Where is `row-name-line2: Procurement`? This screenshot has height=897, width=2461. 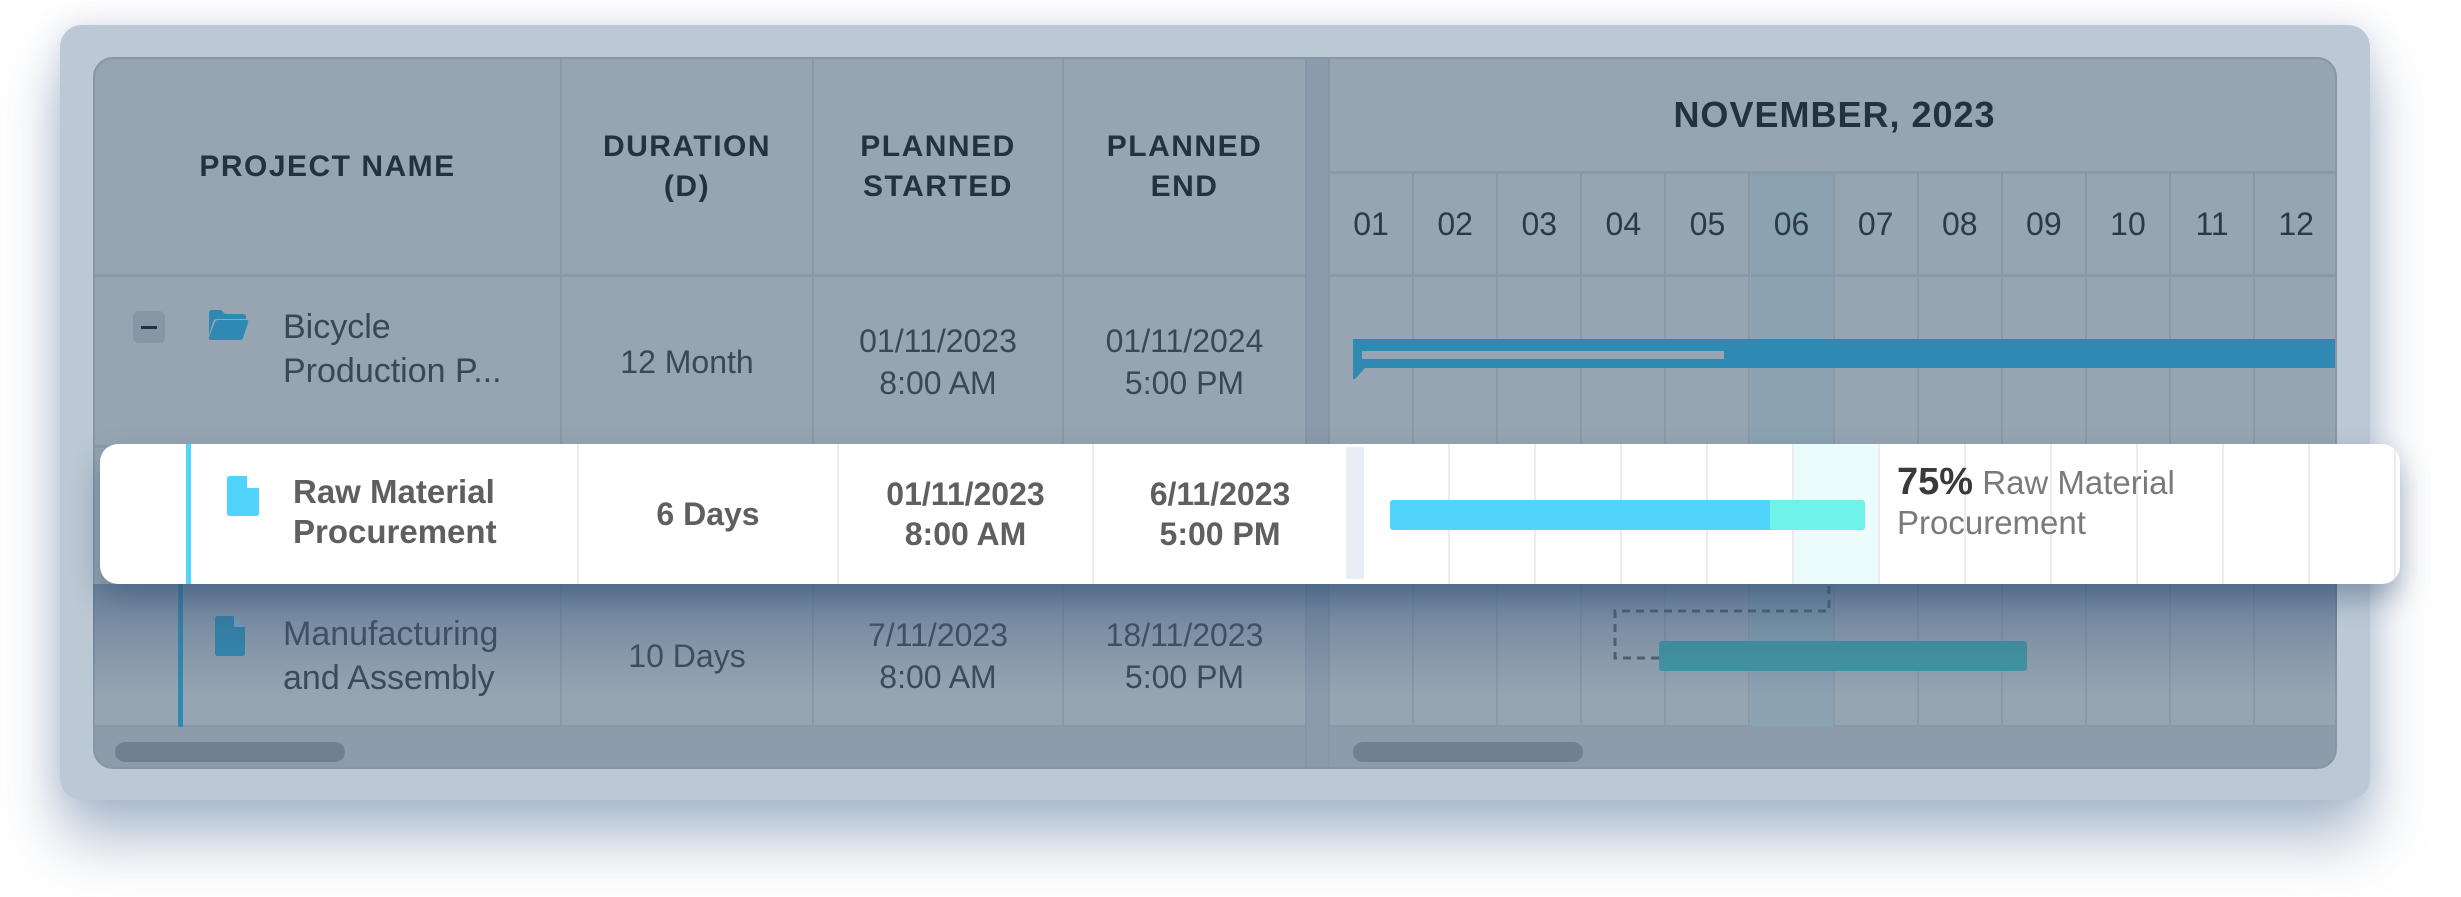 row-name-line2: Procurement is located at coordinates (395, 531).